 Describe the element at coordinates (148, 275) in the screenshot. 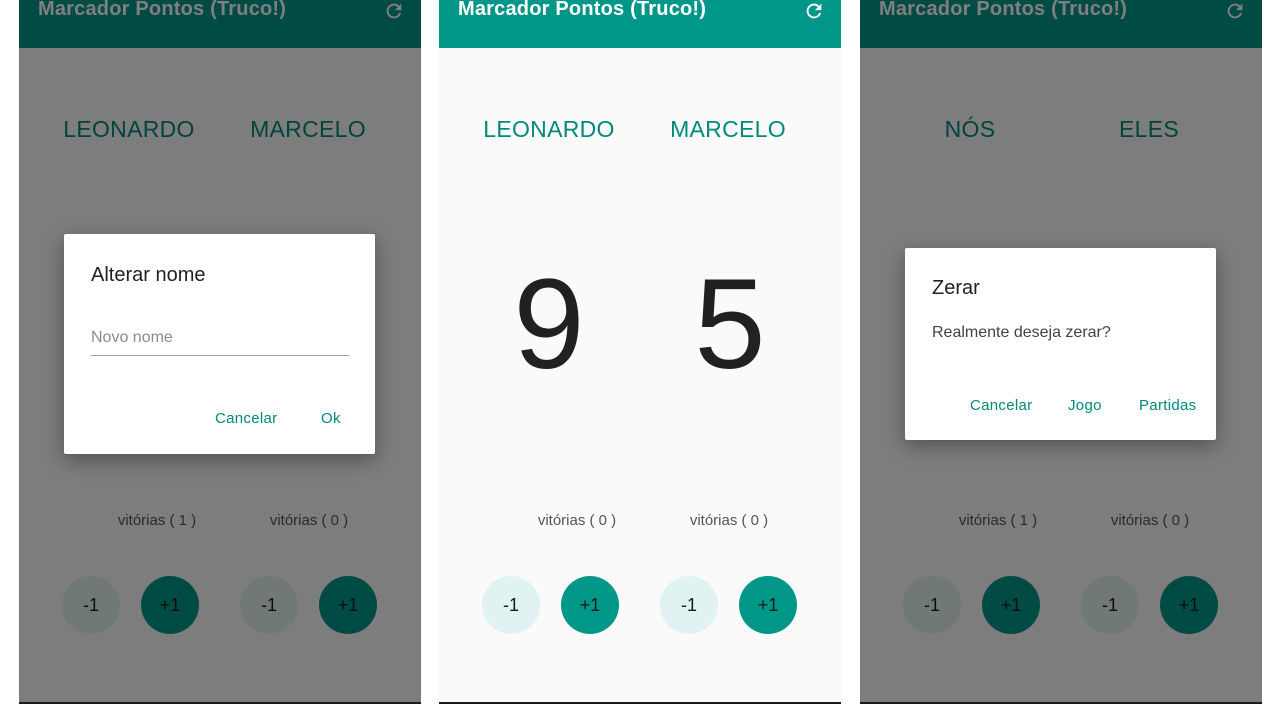

I see `dialog-title: Alterar nome` at that location.